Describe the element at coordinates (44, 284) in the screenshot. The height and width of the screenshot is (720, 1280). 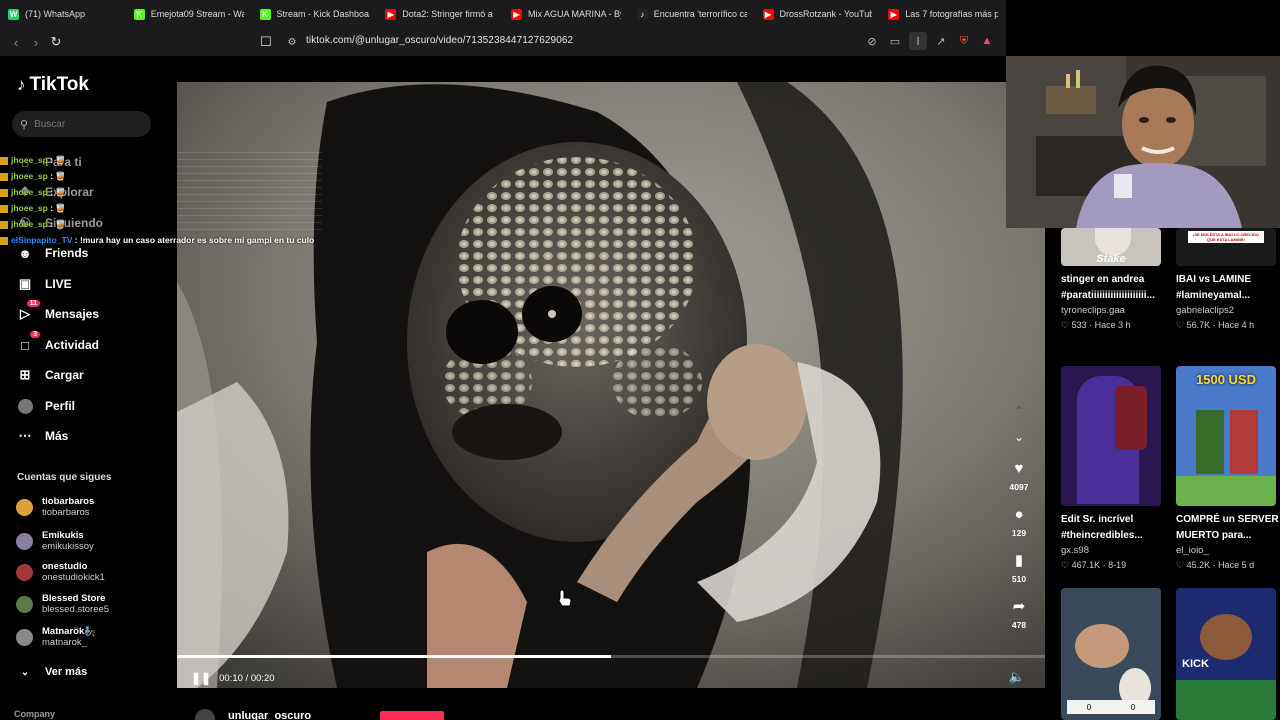
I see `nav-live: ▣ LIVE` at that location.